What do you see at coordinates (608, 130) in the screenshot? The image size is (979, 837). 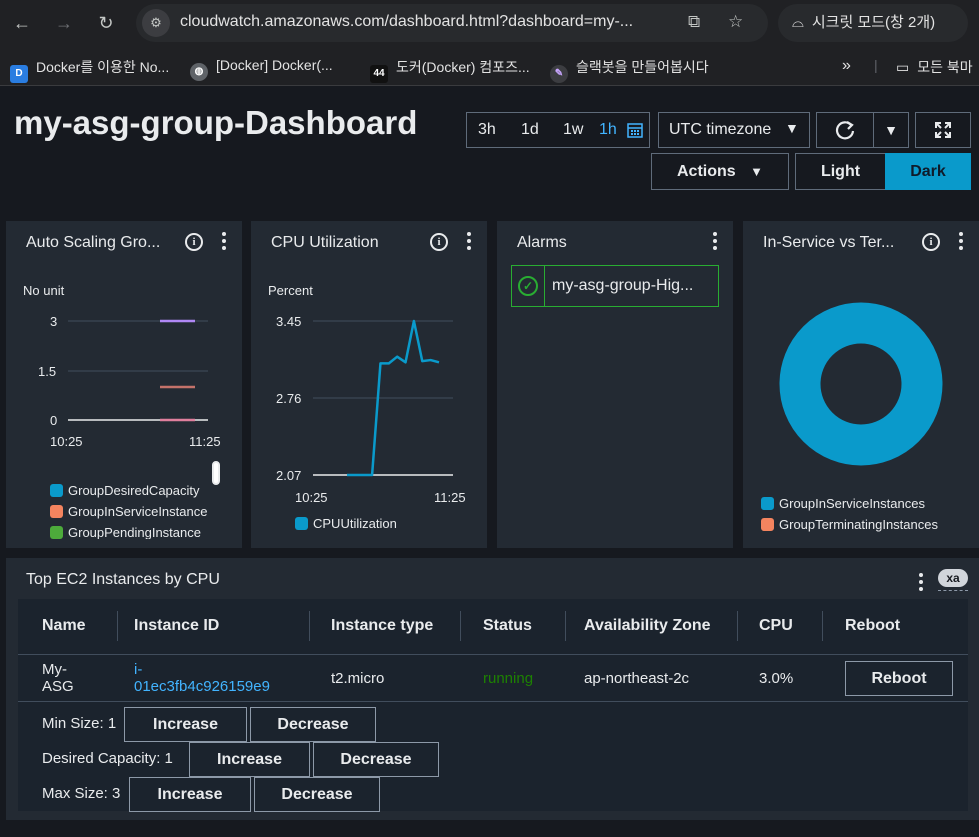 I see `time-range-1h: 1h` at bounding box center [608, 130].